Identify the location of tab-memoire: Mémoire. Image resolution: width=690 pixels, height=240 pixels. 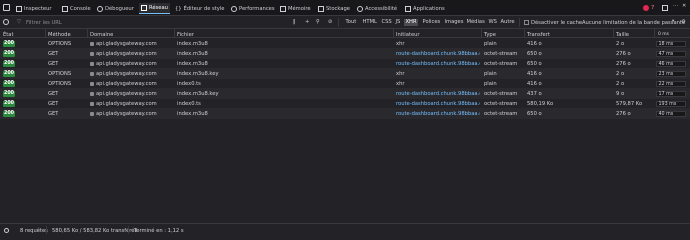
(295, 8).